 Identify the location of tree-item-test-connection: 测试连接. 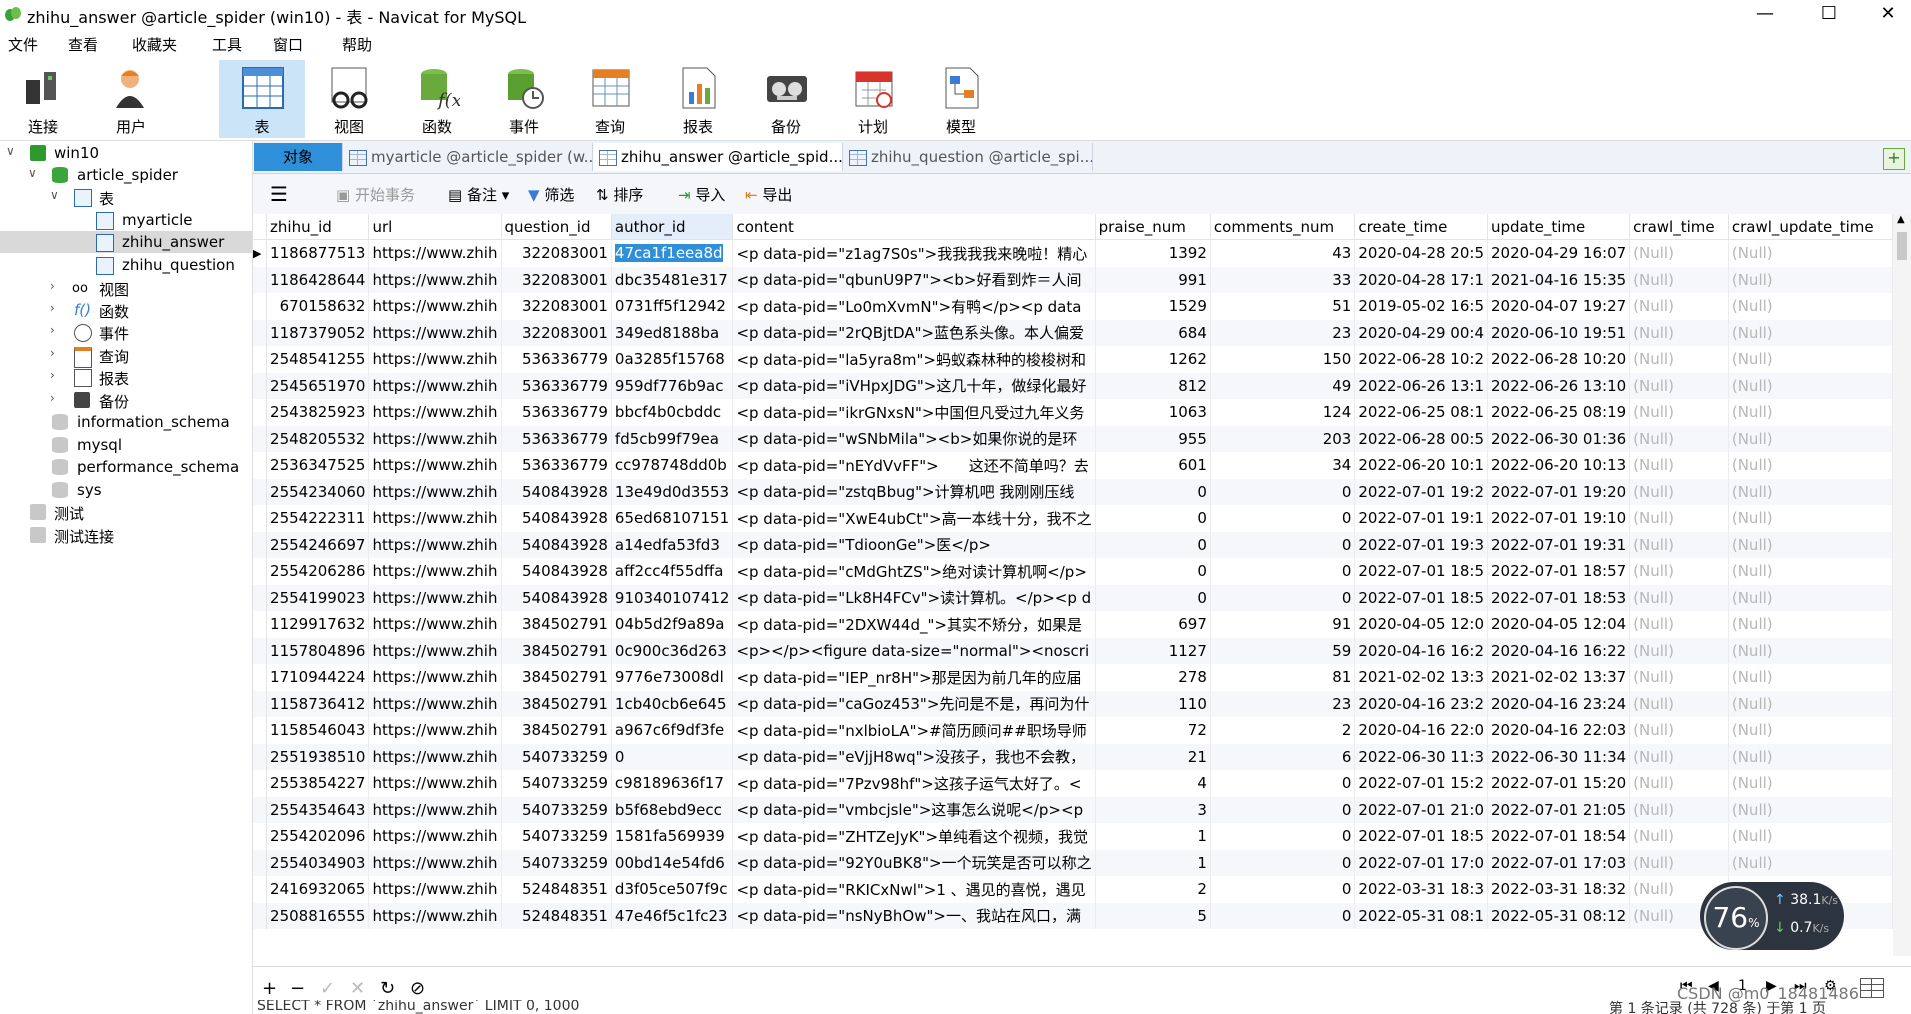
(126, 535).